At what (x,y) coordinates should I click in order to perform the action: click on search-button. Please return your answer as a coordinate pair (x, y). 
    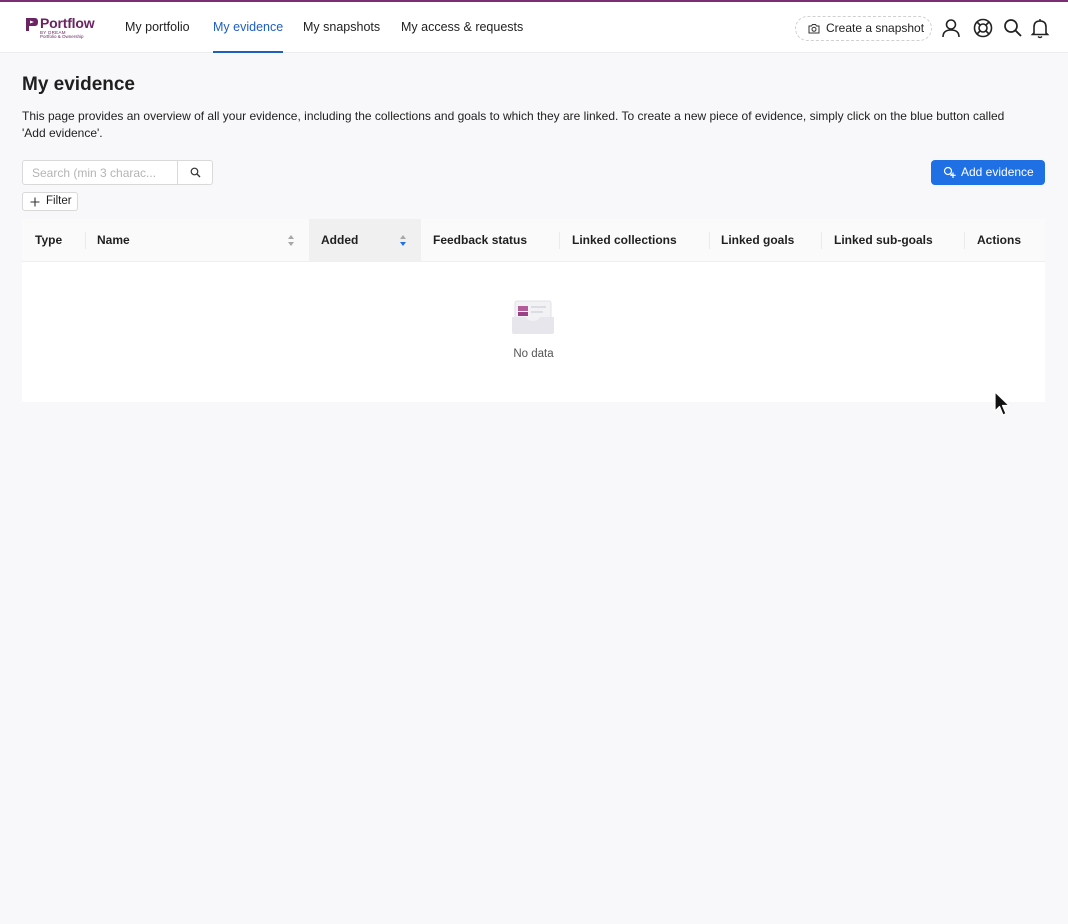
    Looking at the image, I should click on (194, 172).